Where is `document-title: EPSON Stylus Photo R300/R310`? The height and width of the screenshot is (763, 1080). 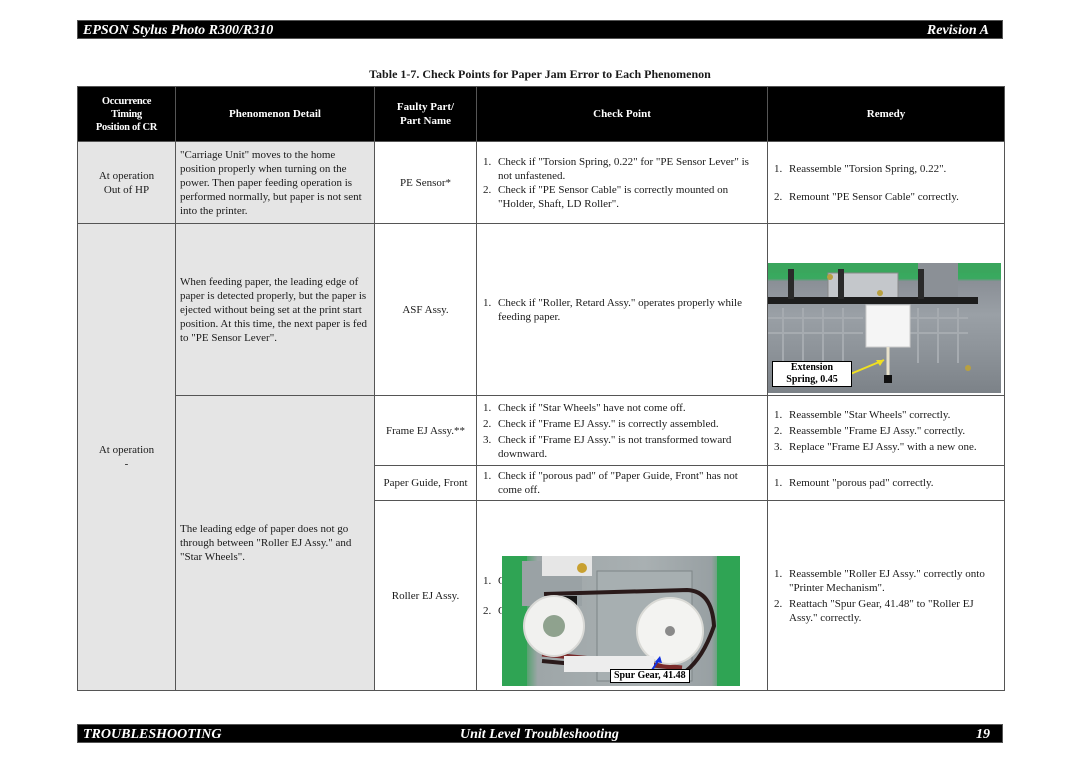 document-title: EPSON Stylus Photo R300/R310 is located at coordinates (178, 30).